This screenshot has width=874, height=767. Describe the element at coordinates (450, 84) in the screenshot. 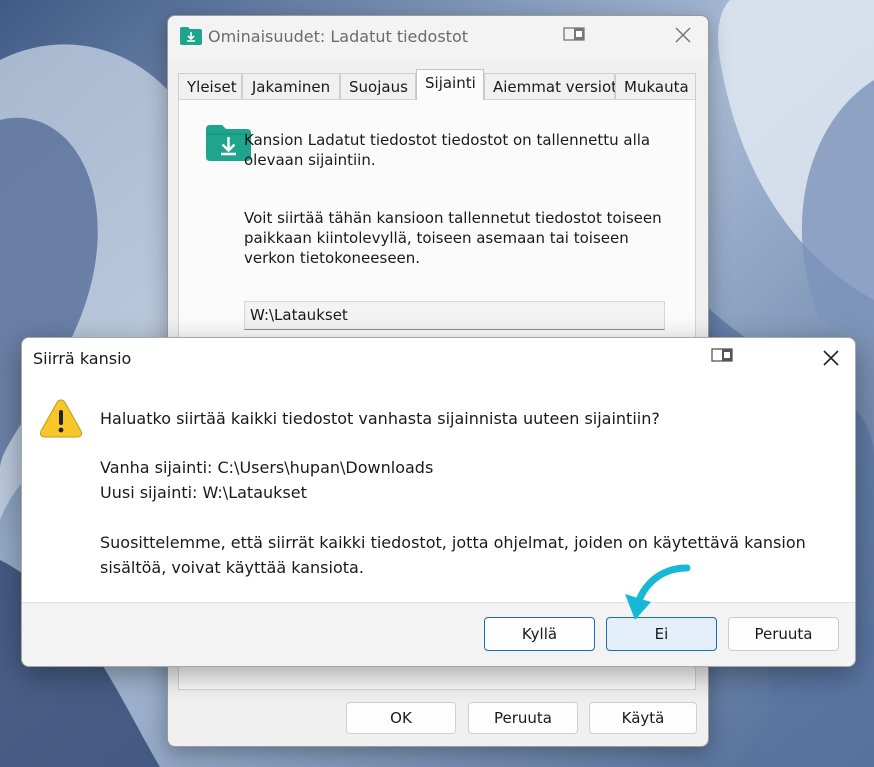

I see `tab-sijainti: Sijainti` at that location.